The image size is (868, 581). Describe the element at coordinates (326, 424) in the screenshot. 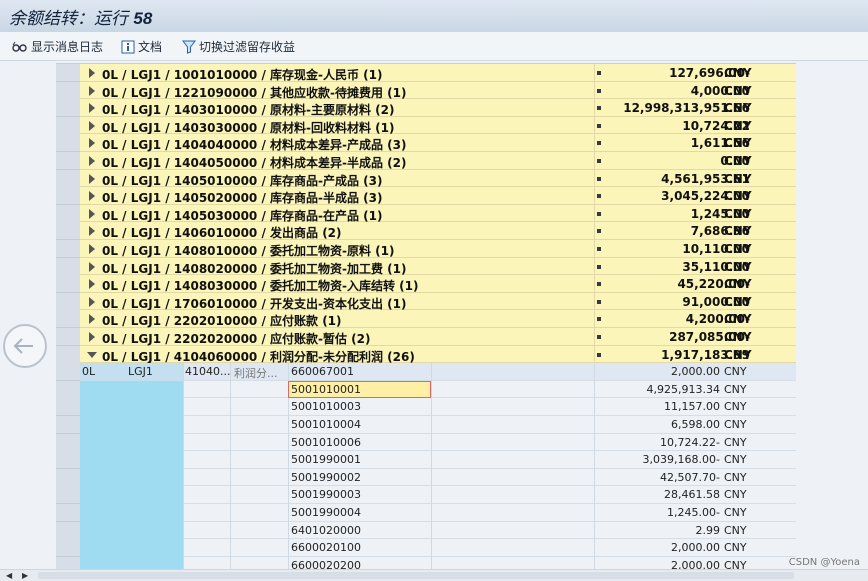

I see `offset-account-cell: 5001010004` at that location.